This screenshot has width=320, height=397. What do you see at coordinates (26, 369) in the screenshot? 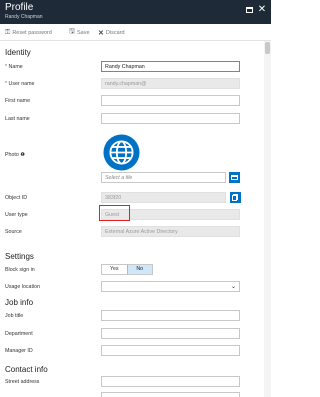
I see `section-contact-info: Contact info` at bounding box center [26, 369].